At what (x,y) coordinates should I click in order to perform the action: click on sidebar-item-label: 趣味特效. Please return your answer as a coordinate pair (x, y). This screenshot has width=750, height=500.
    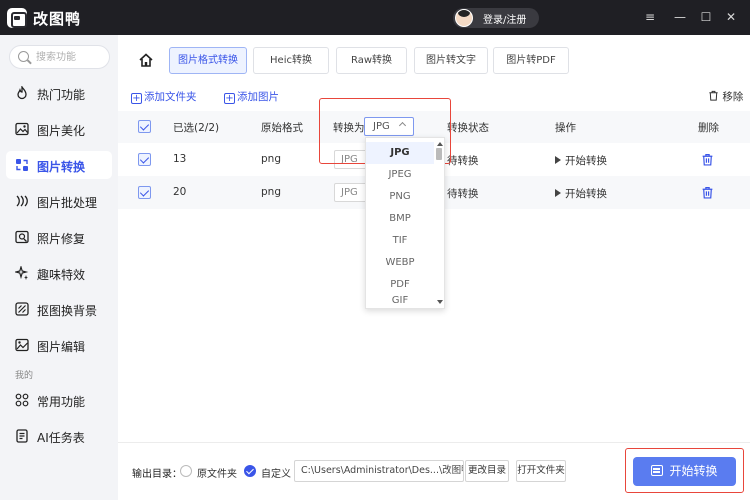
    Looking at the image, I should click on (61, 275).